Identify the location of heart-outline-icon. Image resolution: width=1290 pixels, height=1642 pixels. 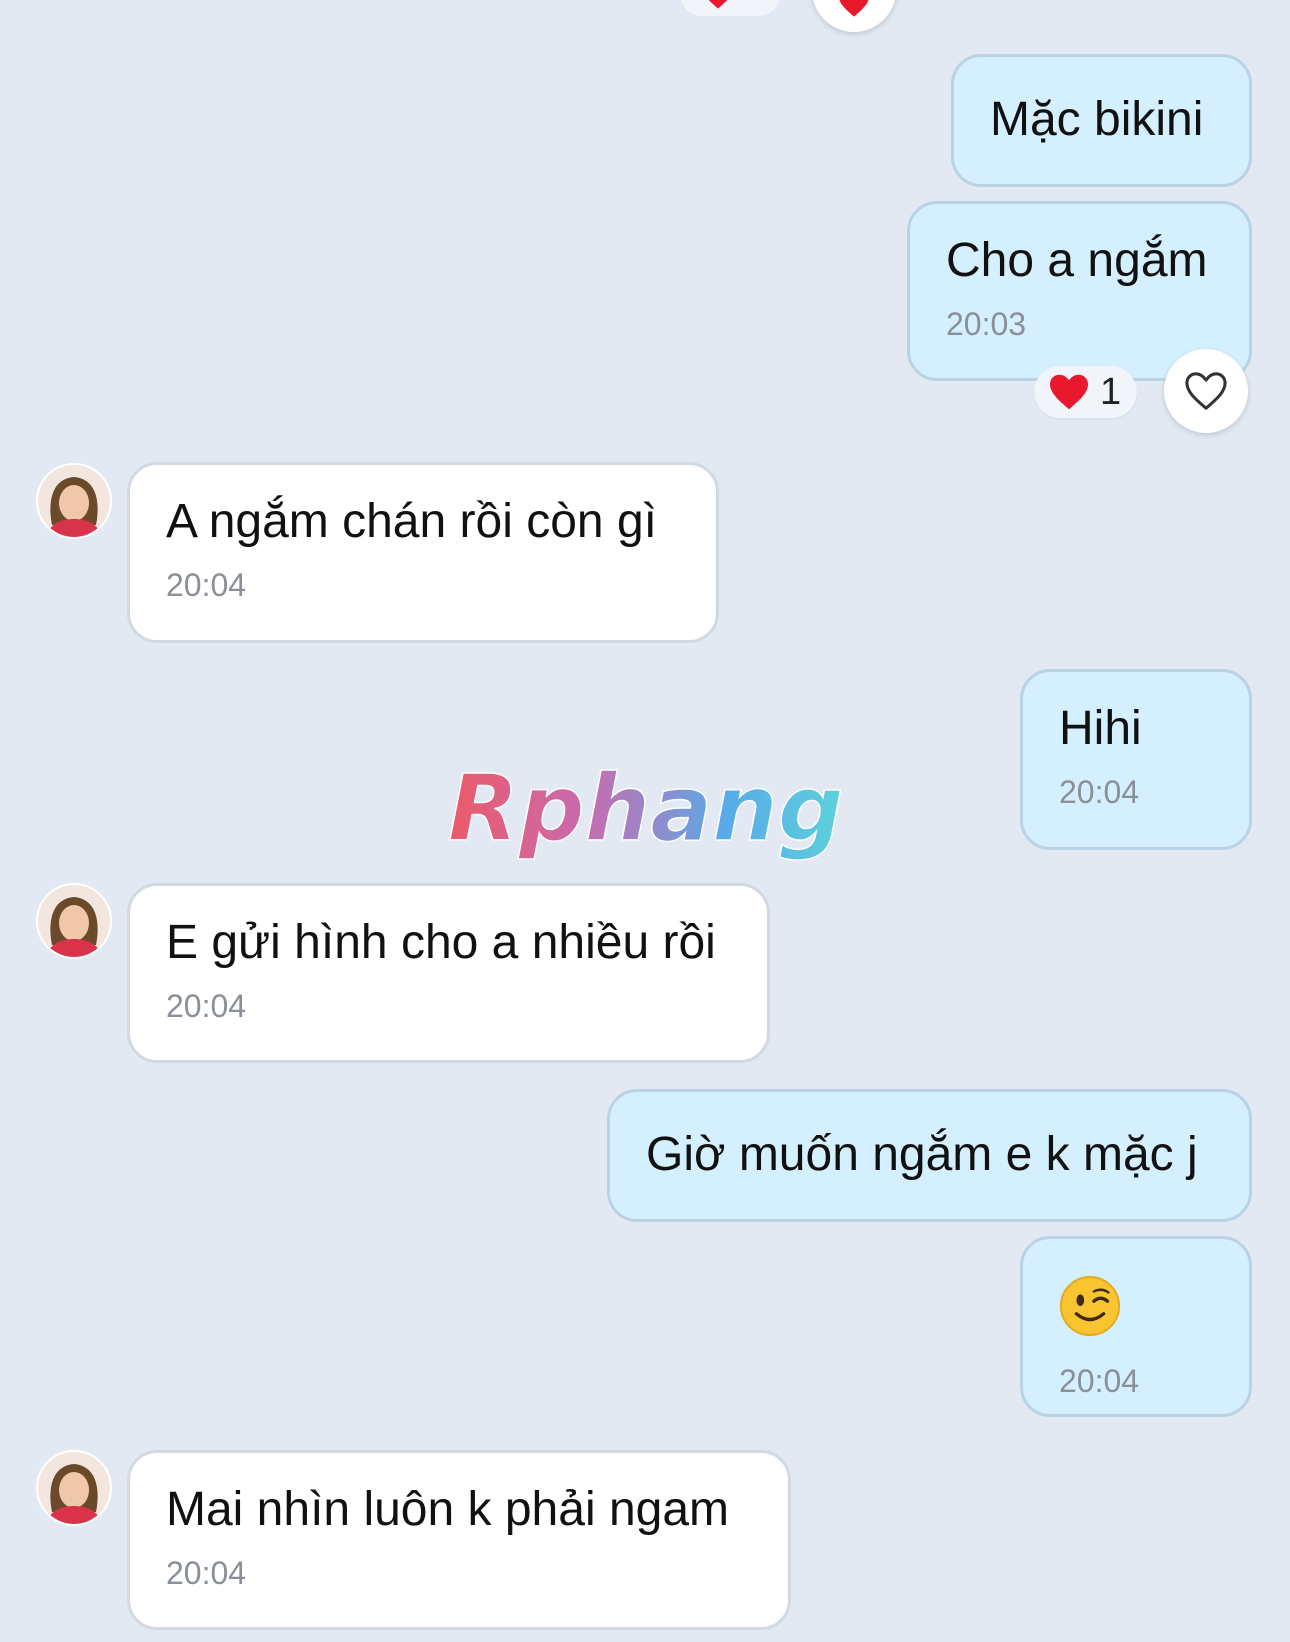
(1206, 391).